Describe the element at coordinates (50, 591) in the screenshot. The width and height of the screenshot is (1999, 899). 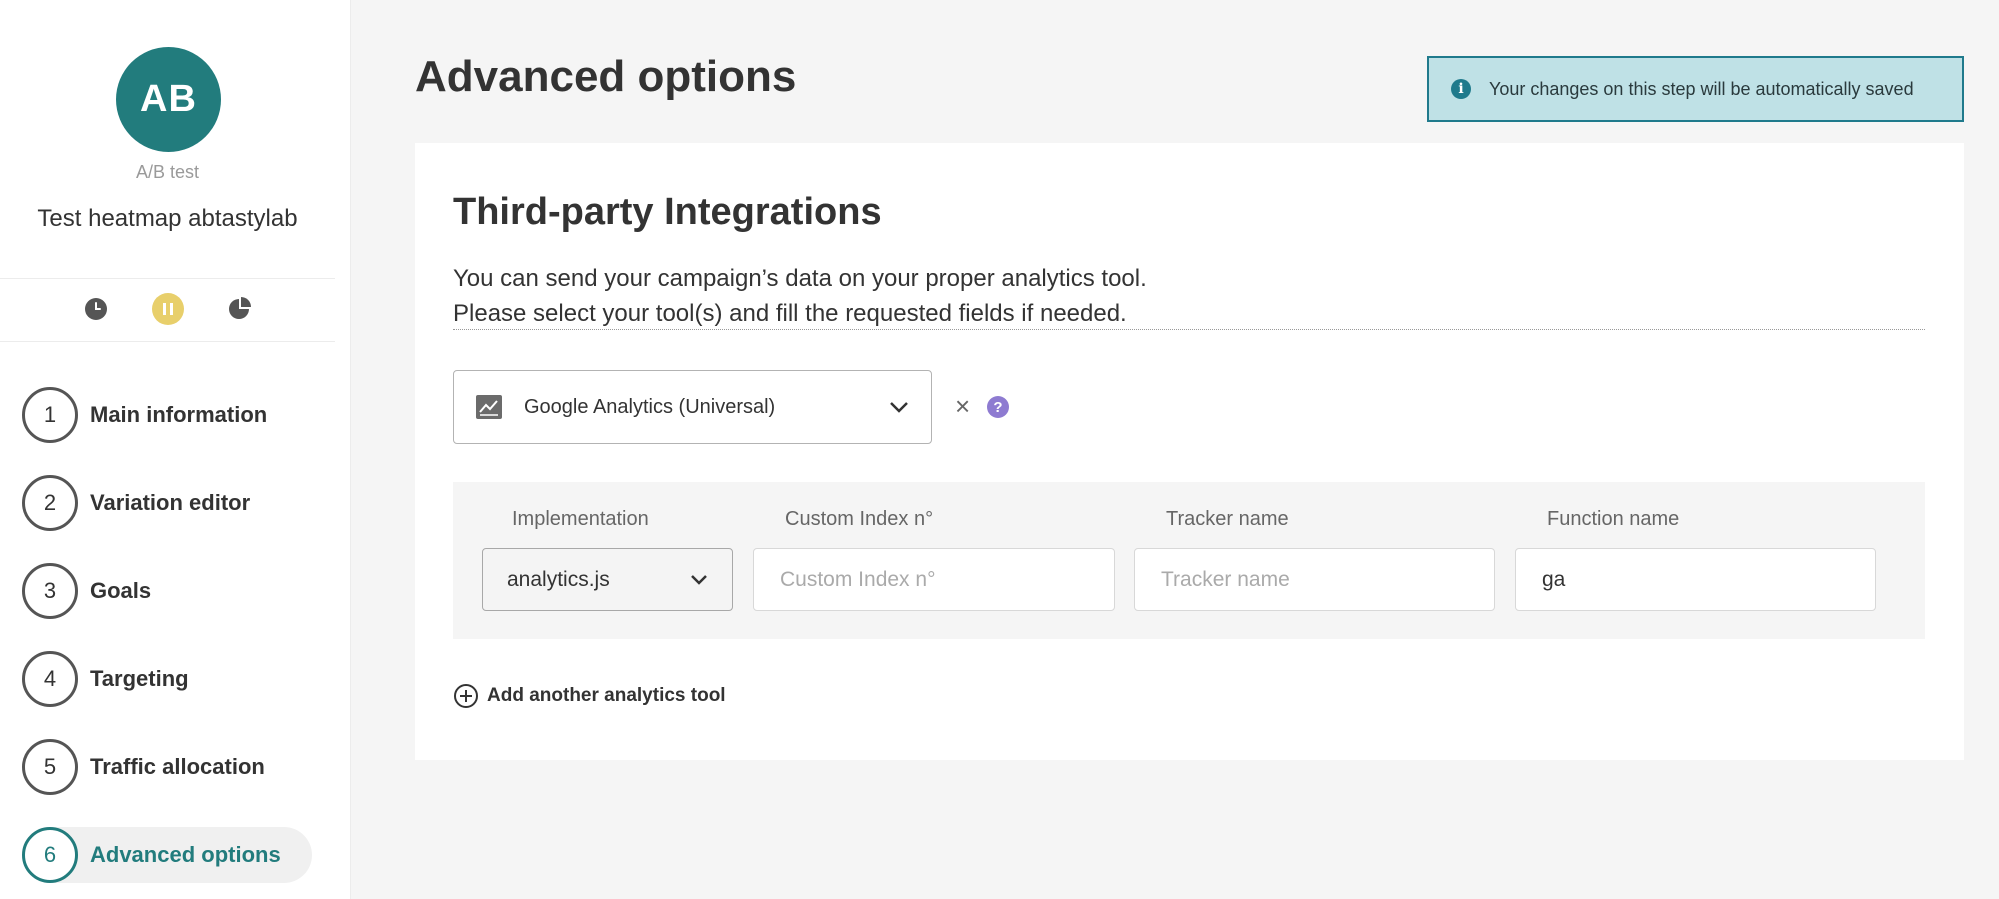
I see `step-number: 3` at that location.